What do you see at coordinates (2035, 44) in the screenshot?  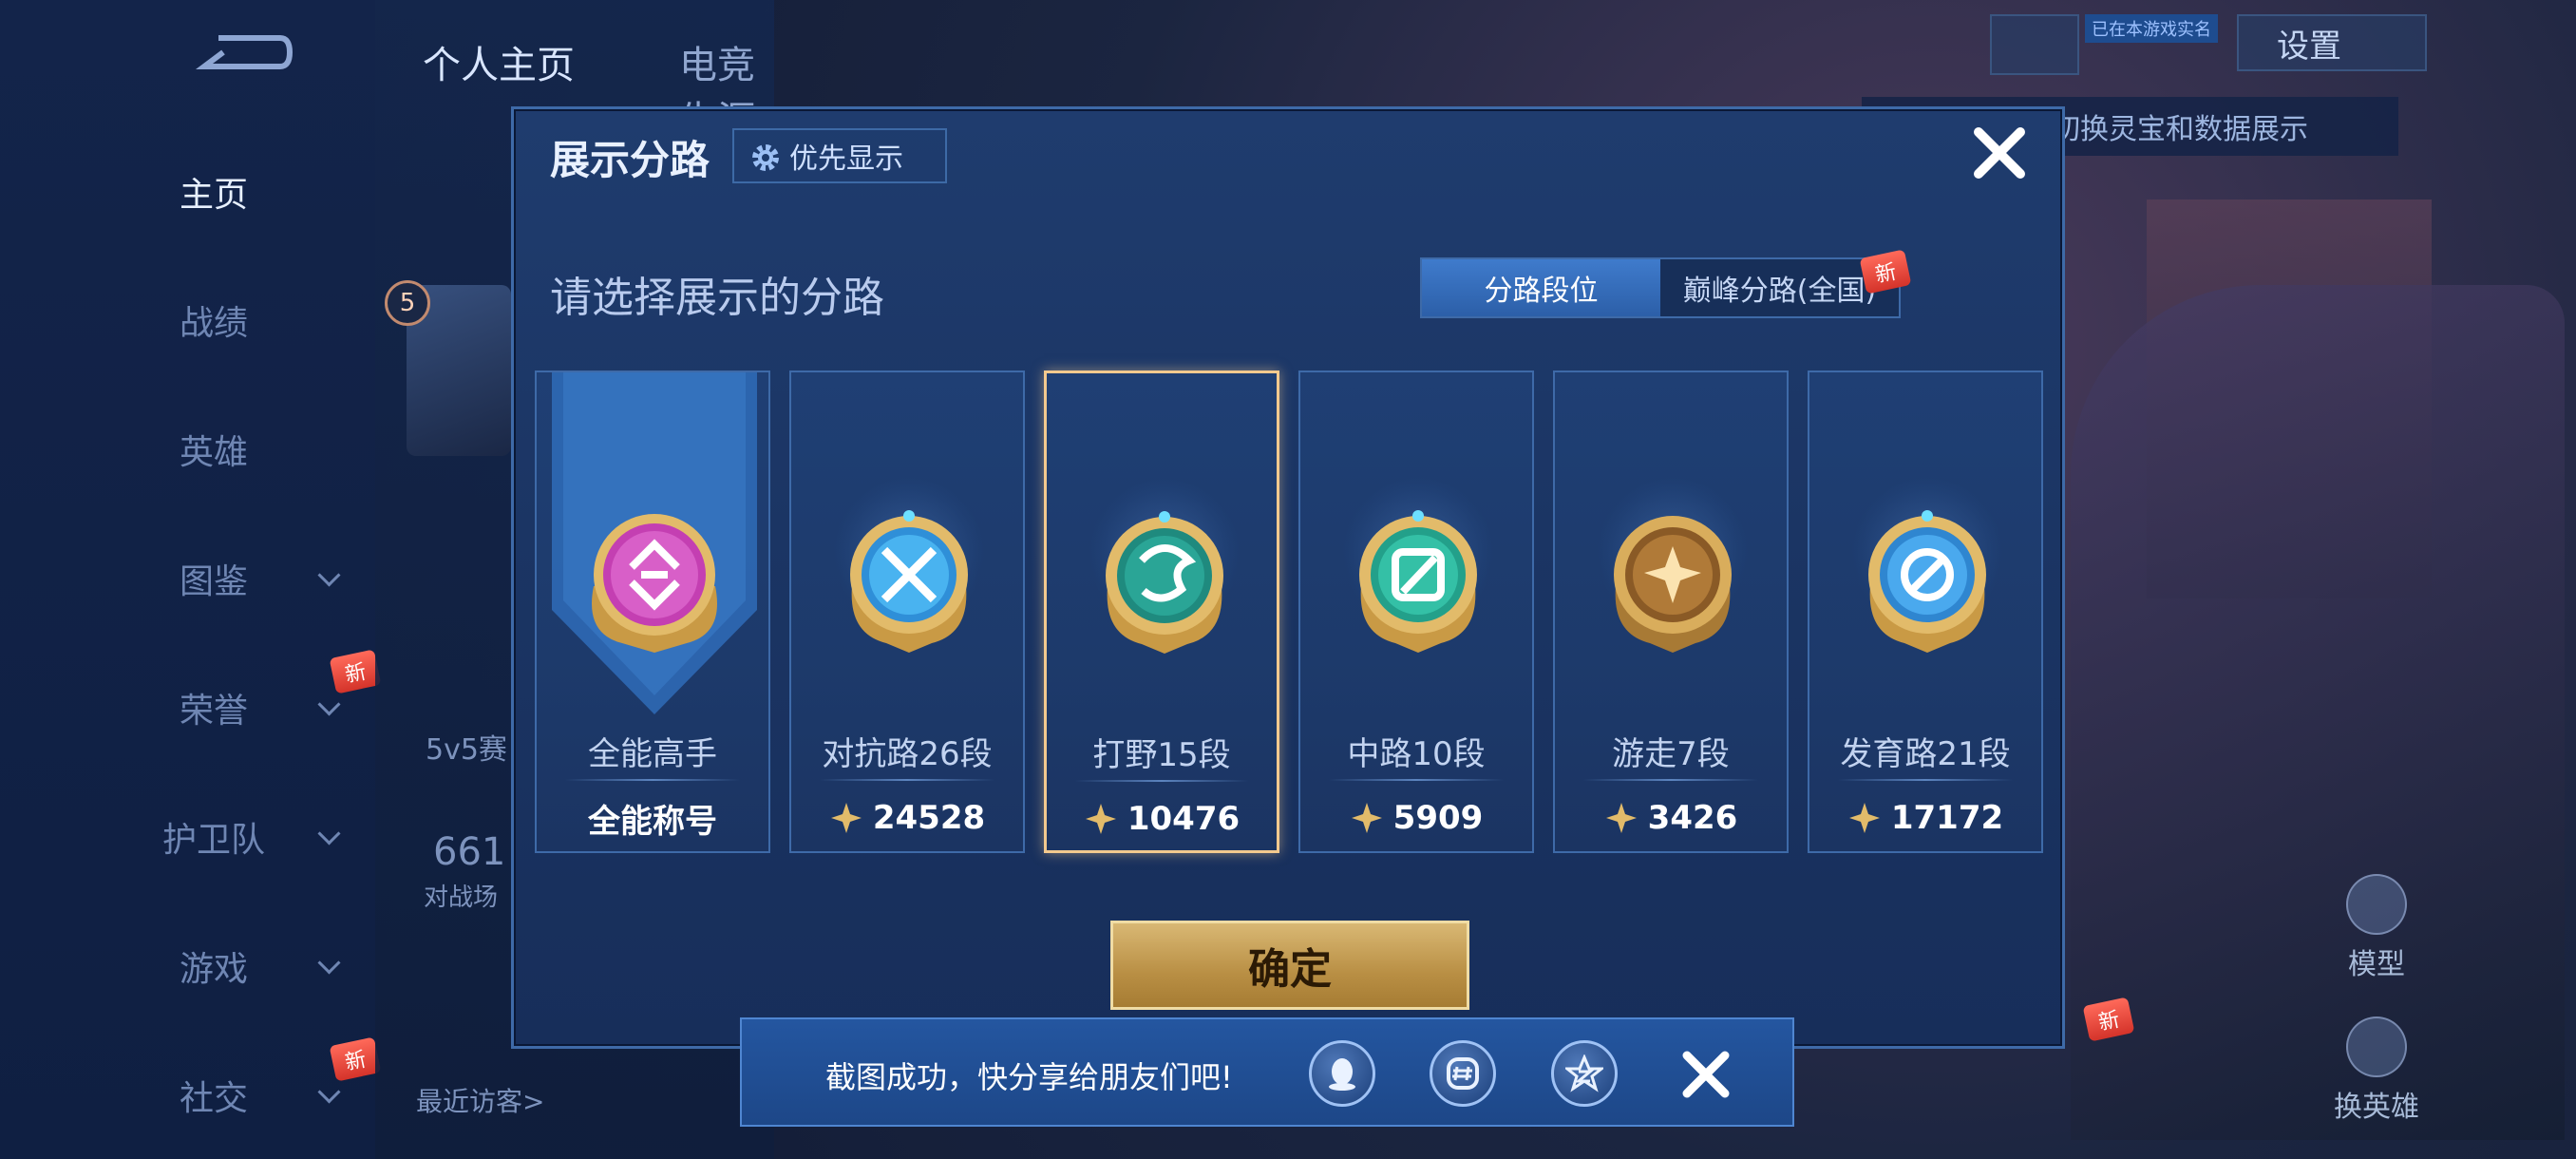 I see `realname-icon` at bounding box center [2035, 44].